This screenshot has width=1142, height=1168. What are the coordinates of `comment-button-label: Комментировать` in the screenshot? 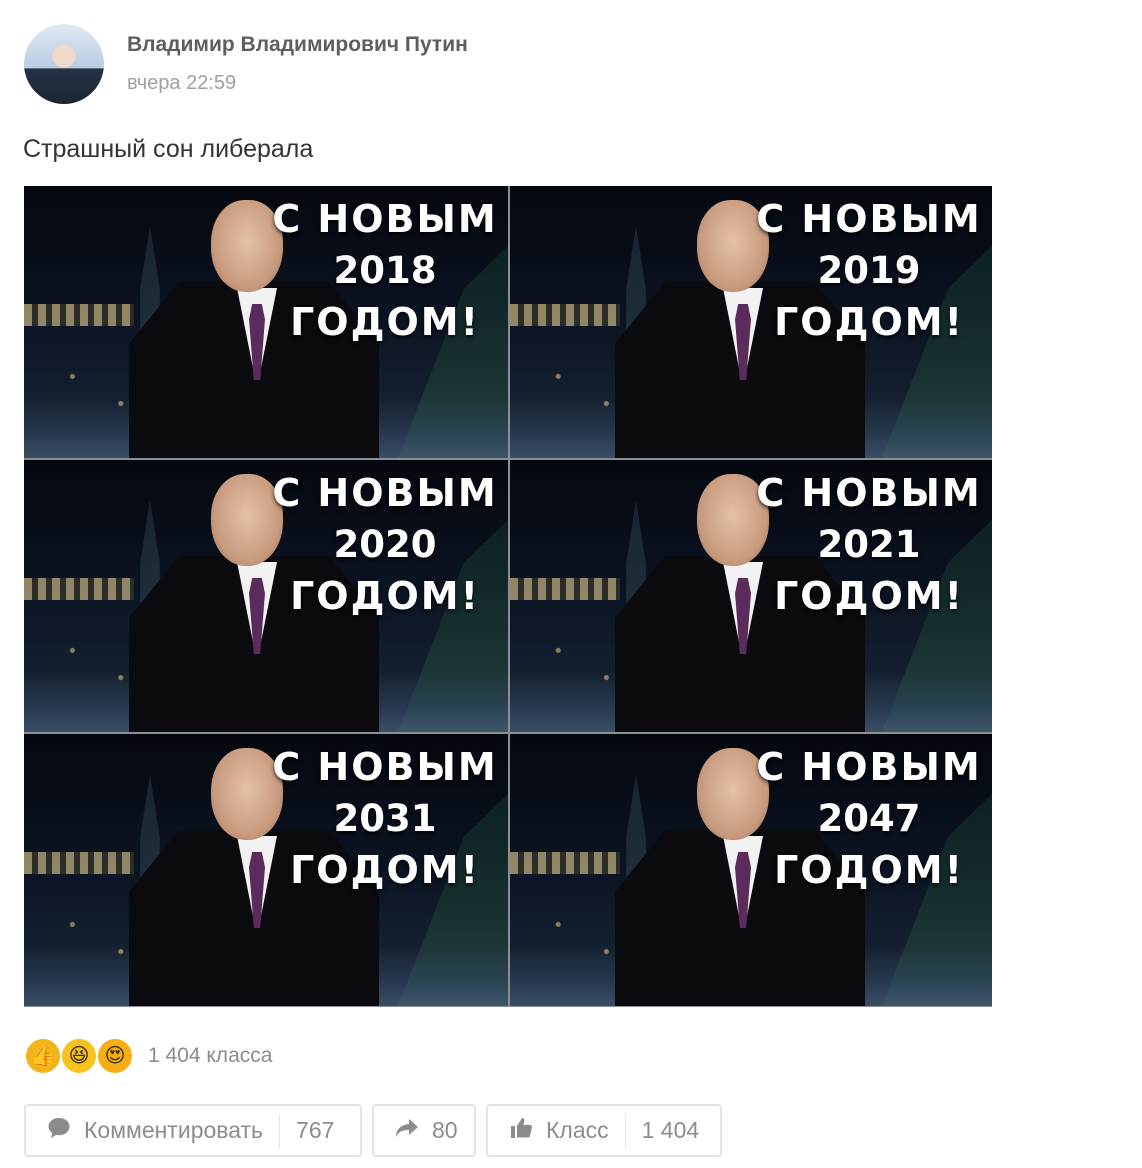 It's located at (174, 1130).